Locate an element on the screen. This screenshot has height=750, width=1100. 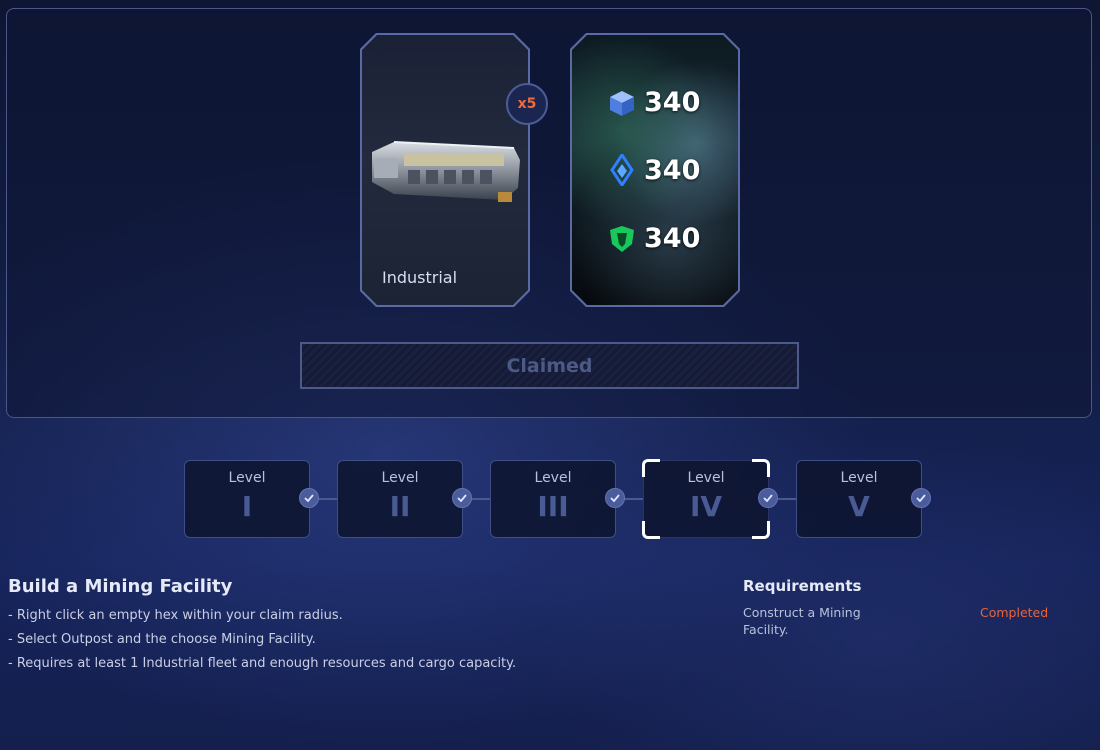
requirements-heading: Requirements is located at coordinates (802, 586).